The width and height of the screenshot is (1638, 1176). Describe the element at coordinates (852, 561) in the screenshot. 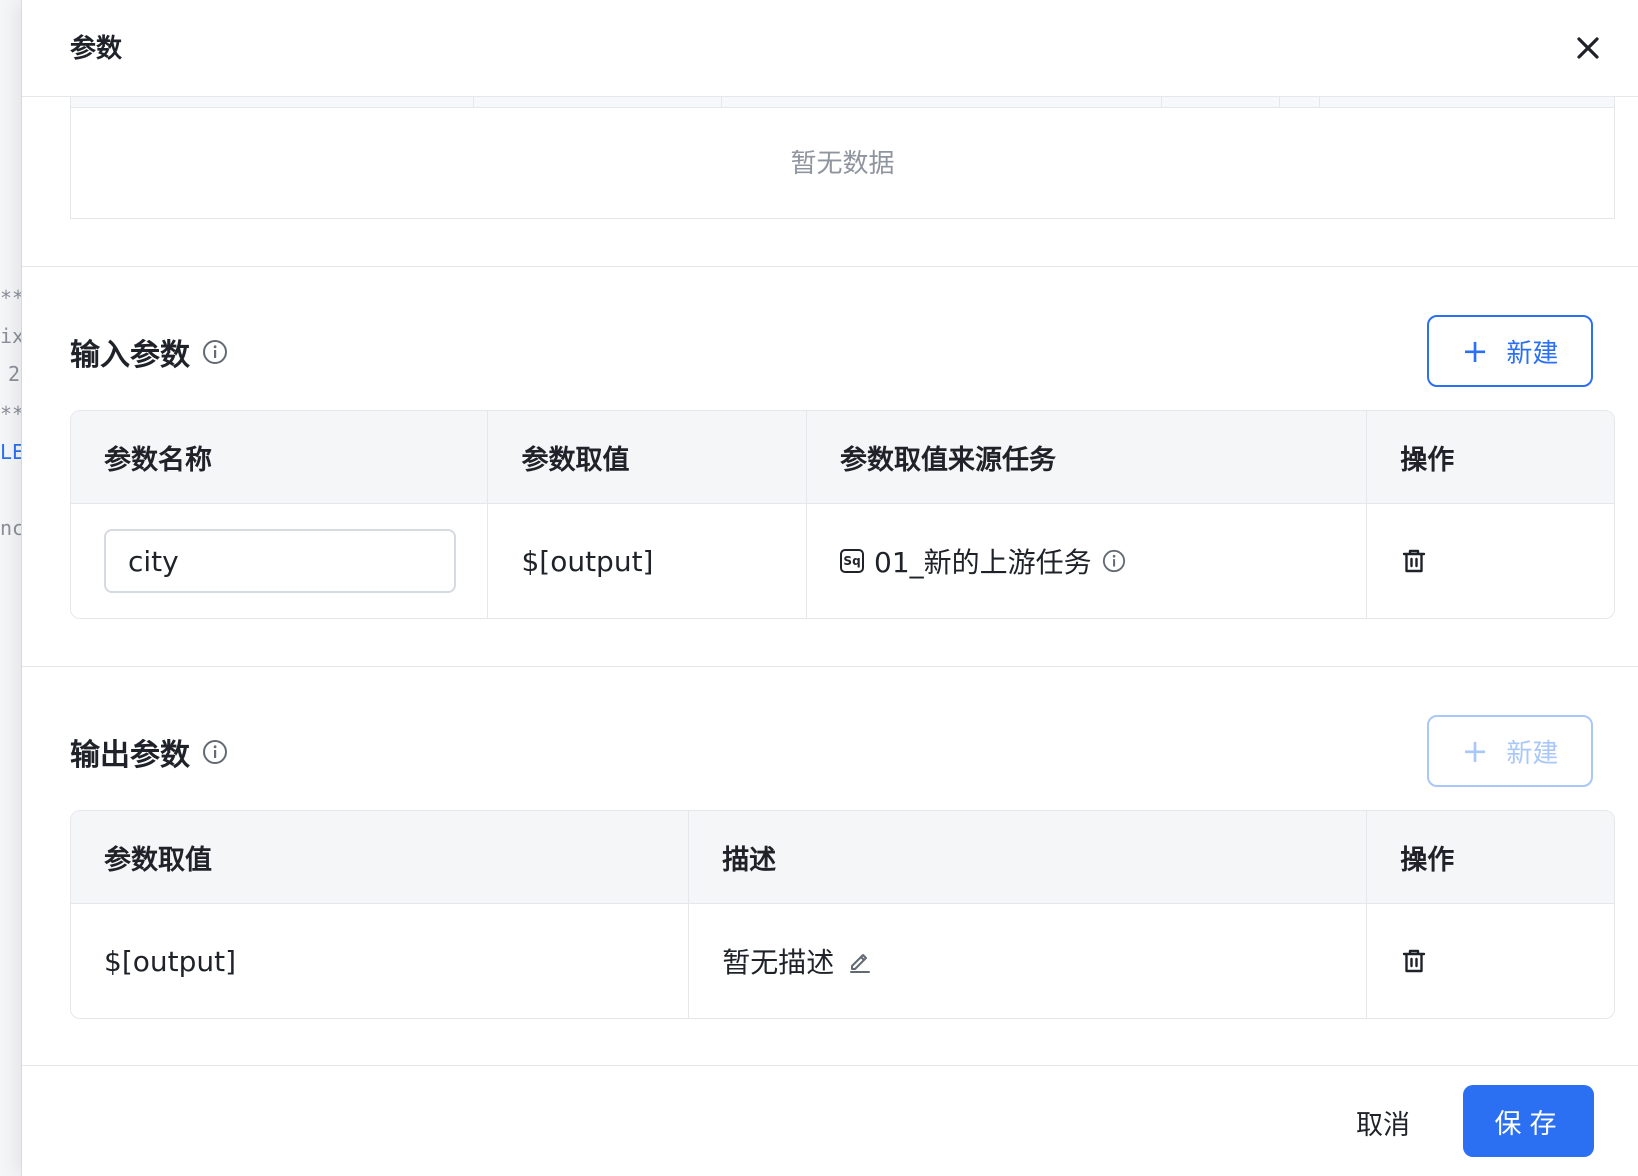

I see `sql-task-icon: Sq` at that location.